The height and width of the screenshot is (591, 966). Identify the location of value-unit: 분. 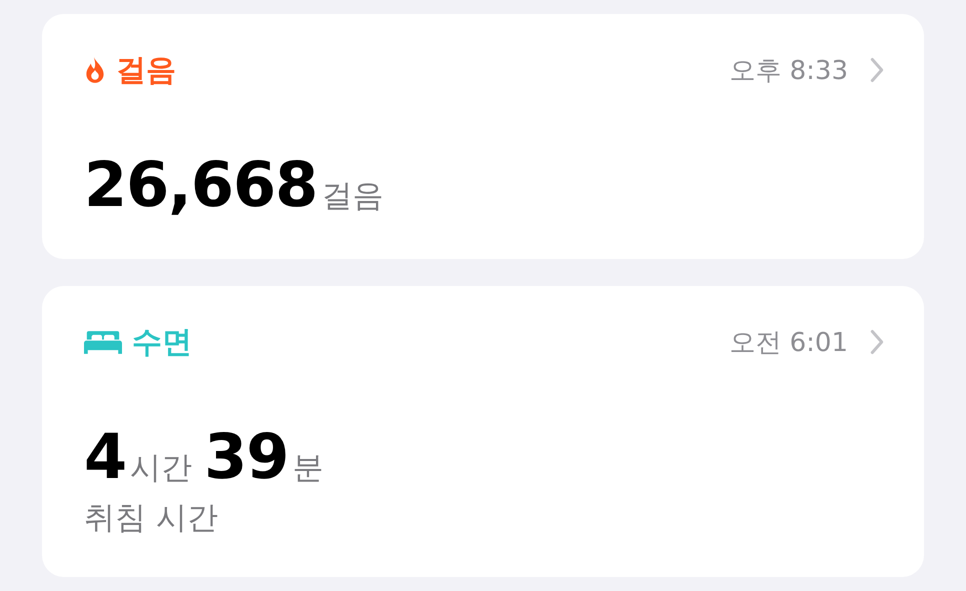
(308, 468).